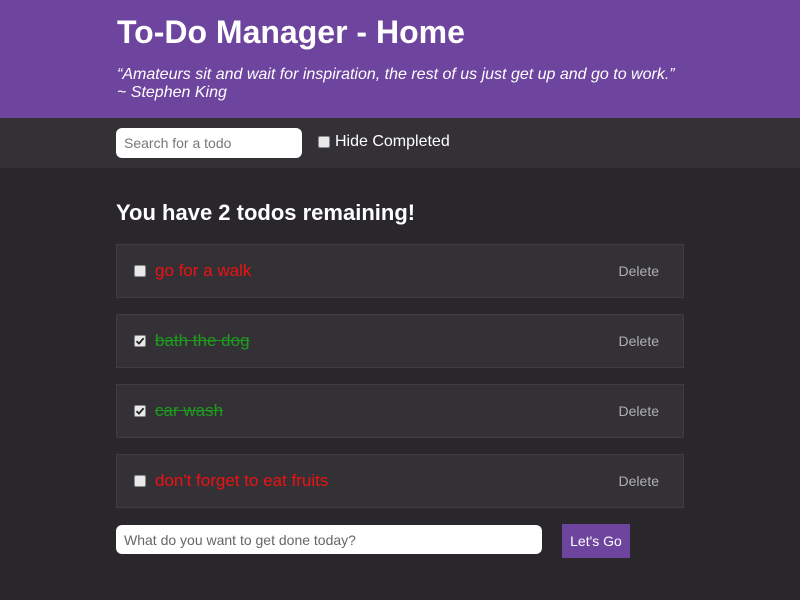  Describe the element at coordinates (203, 270) in the screenshot. I see `todo-text: go for a walk` at that location.